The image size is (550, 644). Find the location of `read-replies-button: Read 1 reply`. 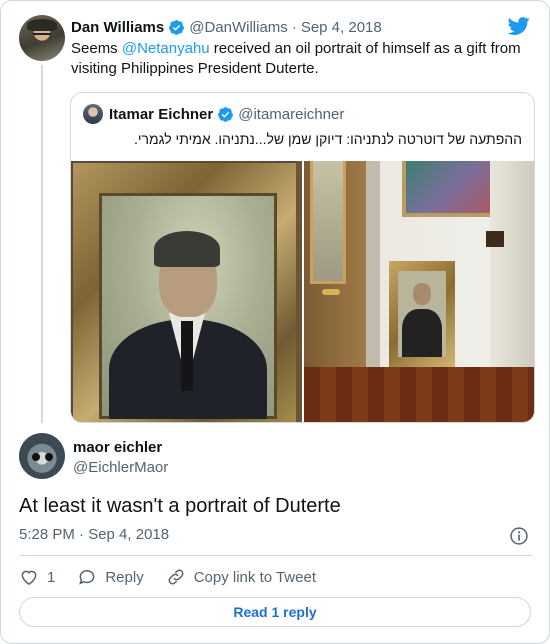

read-replies-button: Read 1 reply is located at coordinates (275, 612).